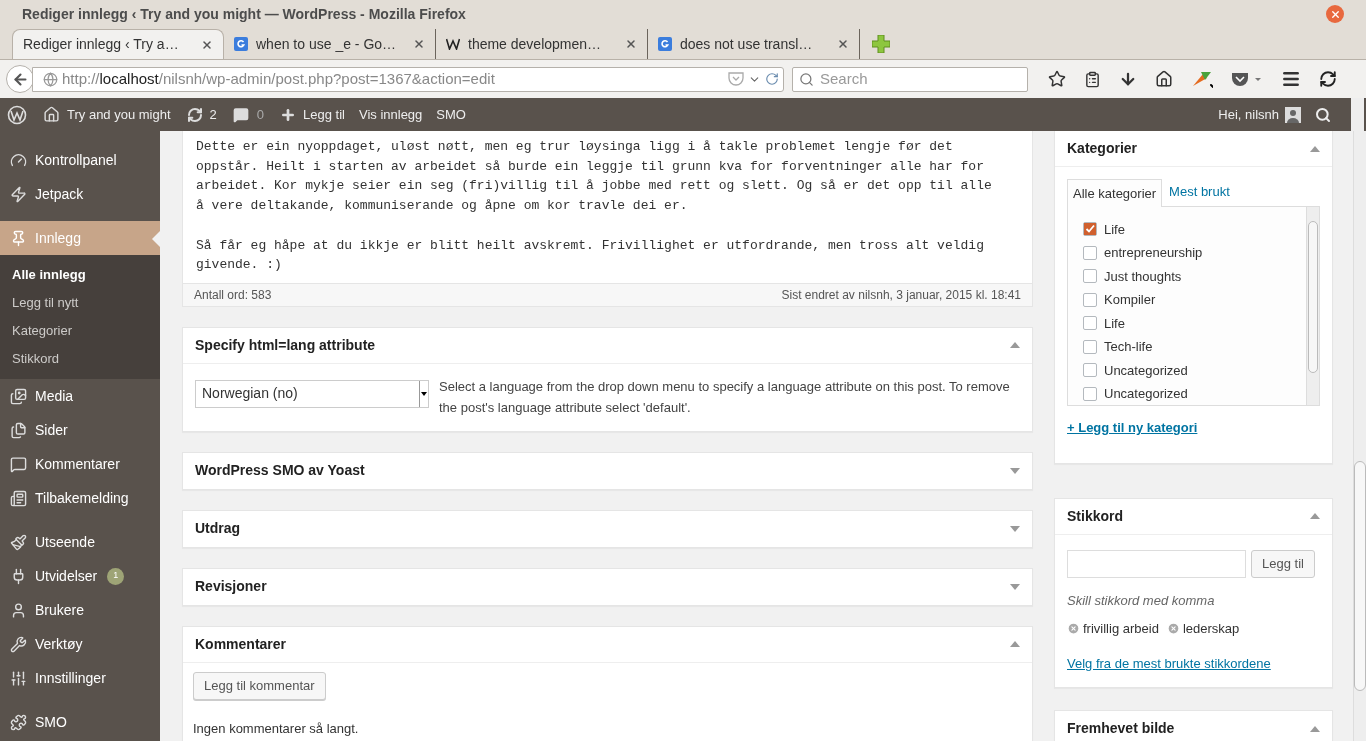 The image size is (1366, 741). What do you see at coordinates (59, 644) in the screenshot?
I see `menu-label: Verktøy` at bounding box center [59, 644].